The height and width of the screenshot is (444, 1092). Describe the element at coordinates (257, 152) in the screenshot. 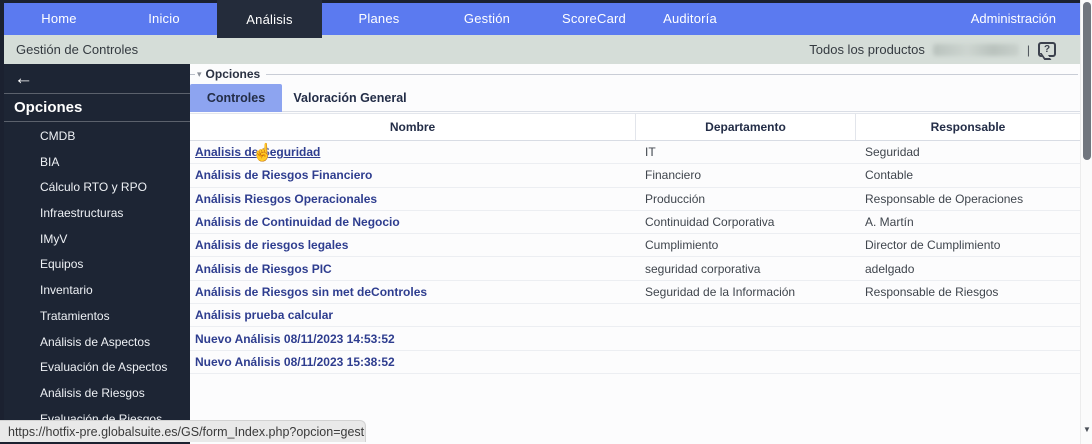

I see `analysis-link: Analisis de Seguridad` at that location.